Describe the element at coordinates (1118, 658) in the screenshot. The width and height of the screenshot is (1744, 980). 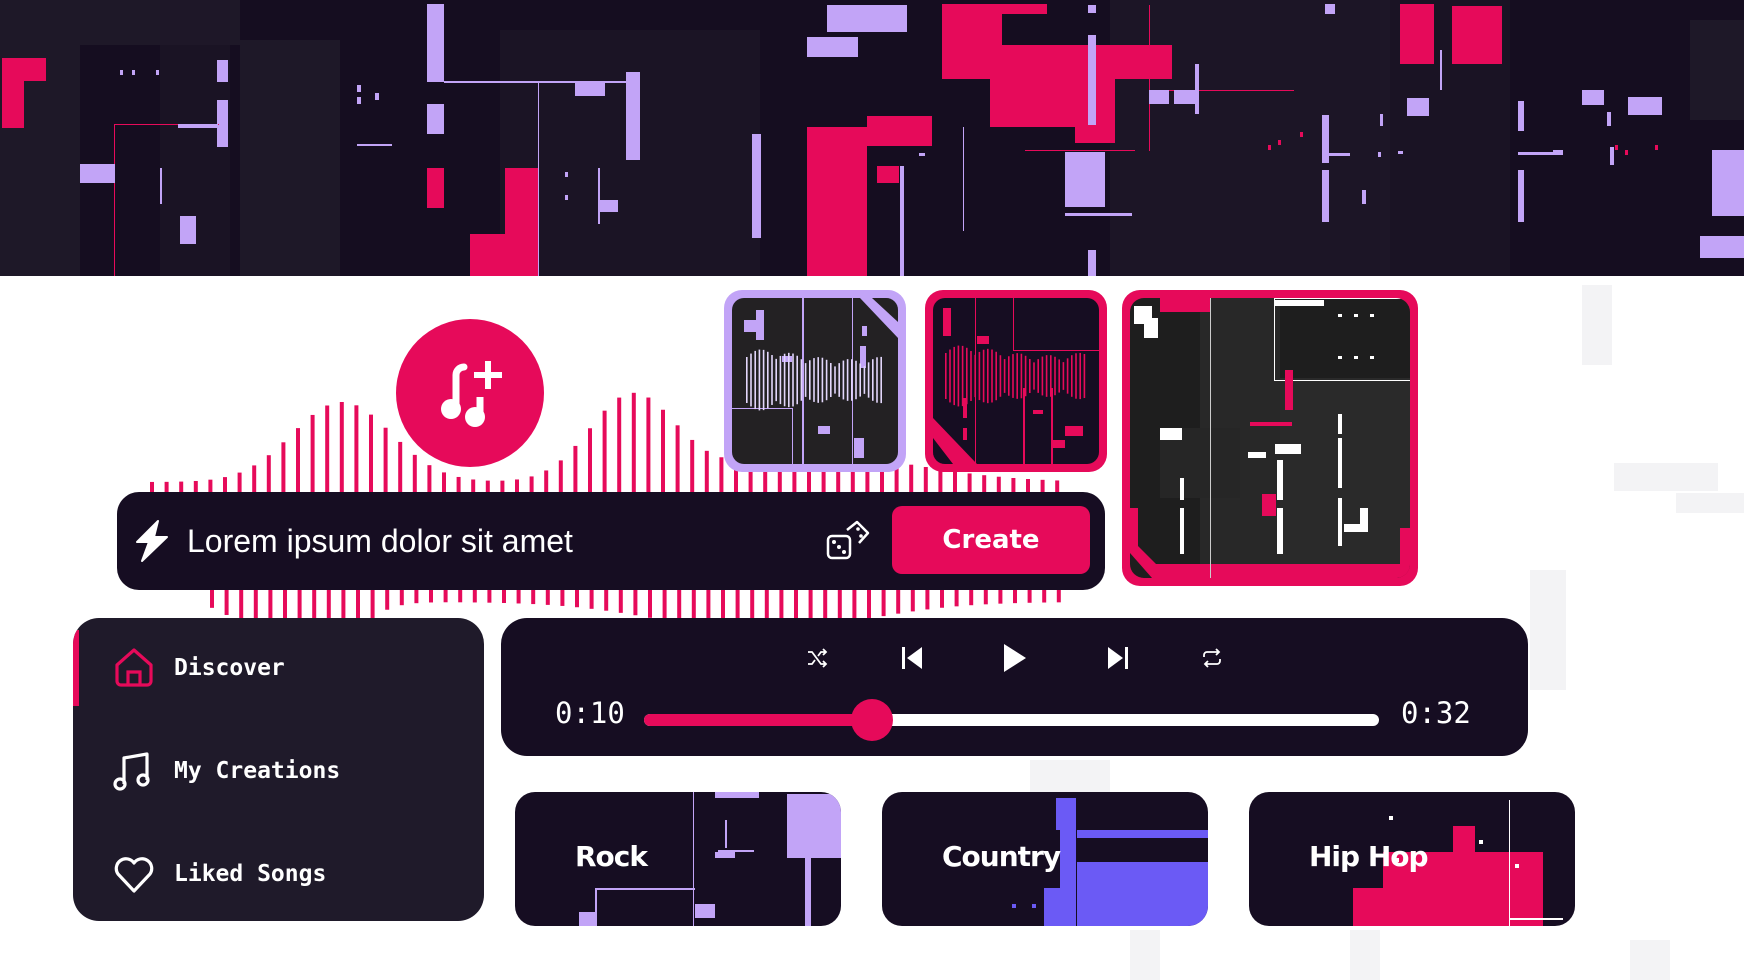
I see `next-button` at that location.